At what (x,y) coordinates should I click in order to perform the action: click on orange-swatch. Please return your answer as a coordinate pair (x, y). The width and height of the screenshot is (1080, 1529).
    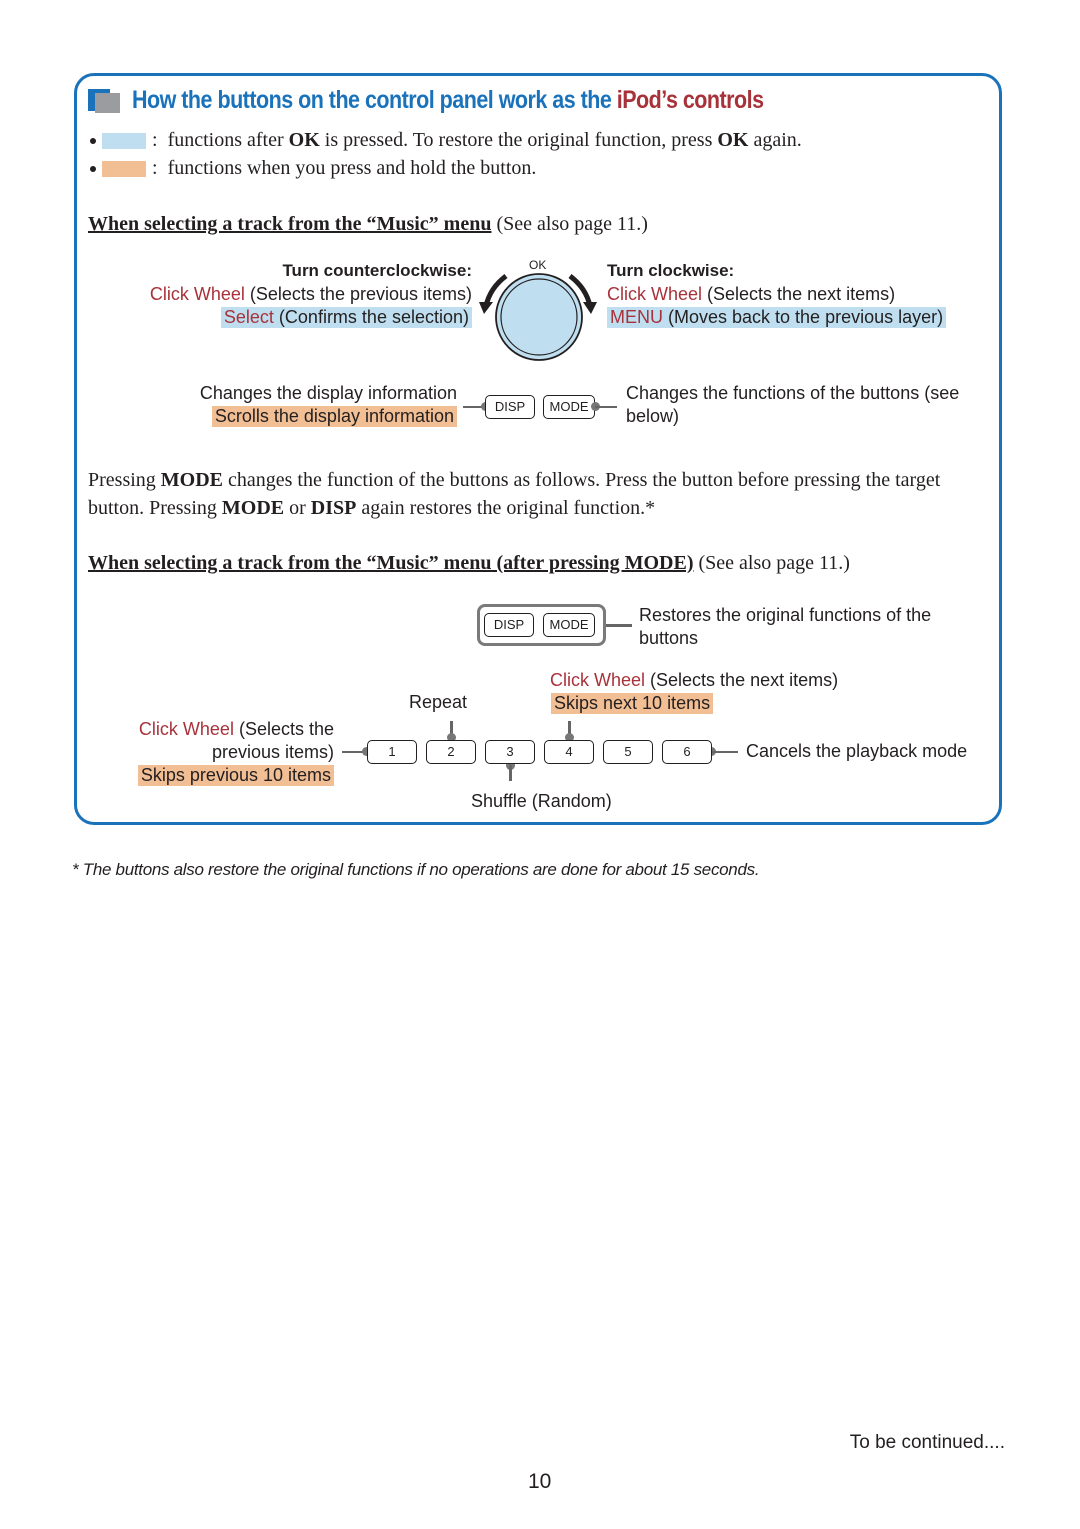
    Looking at the image, I should click on (124, 169).